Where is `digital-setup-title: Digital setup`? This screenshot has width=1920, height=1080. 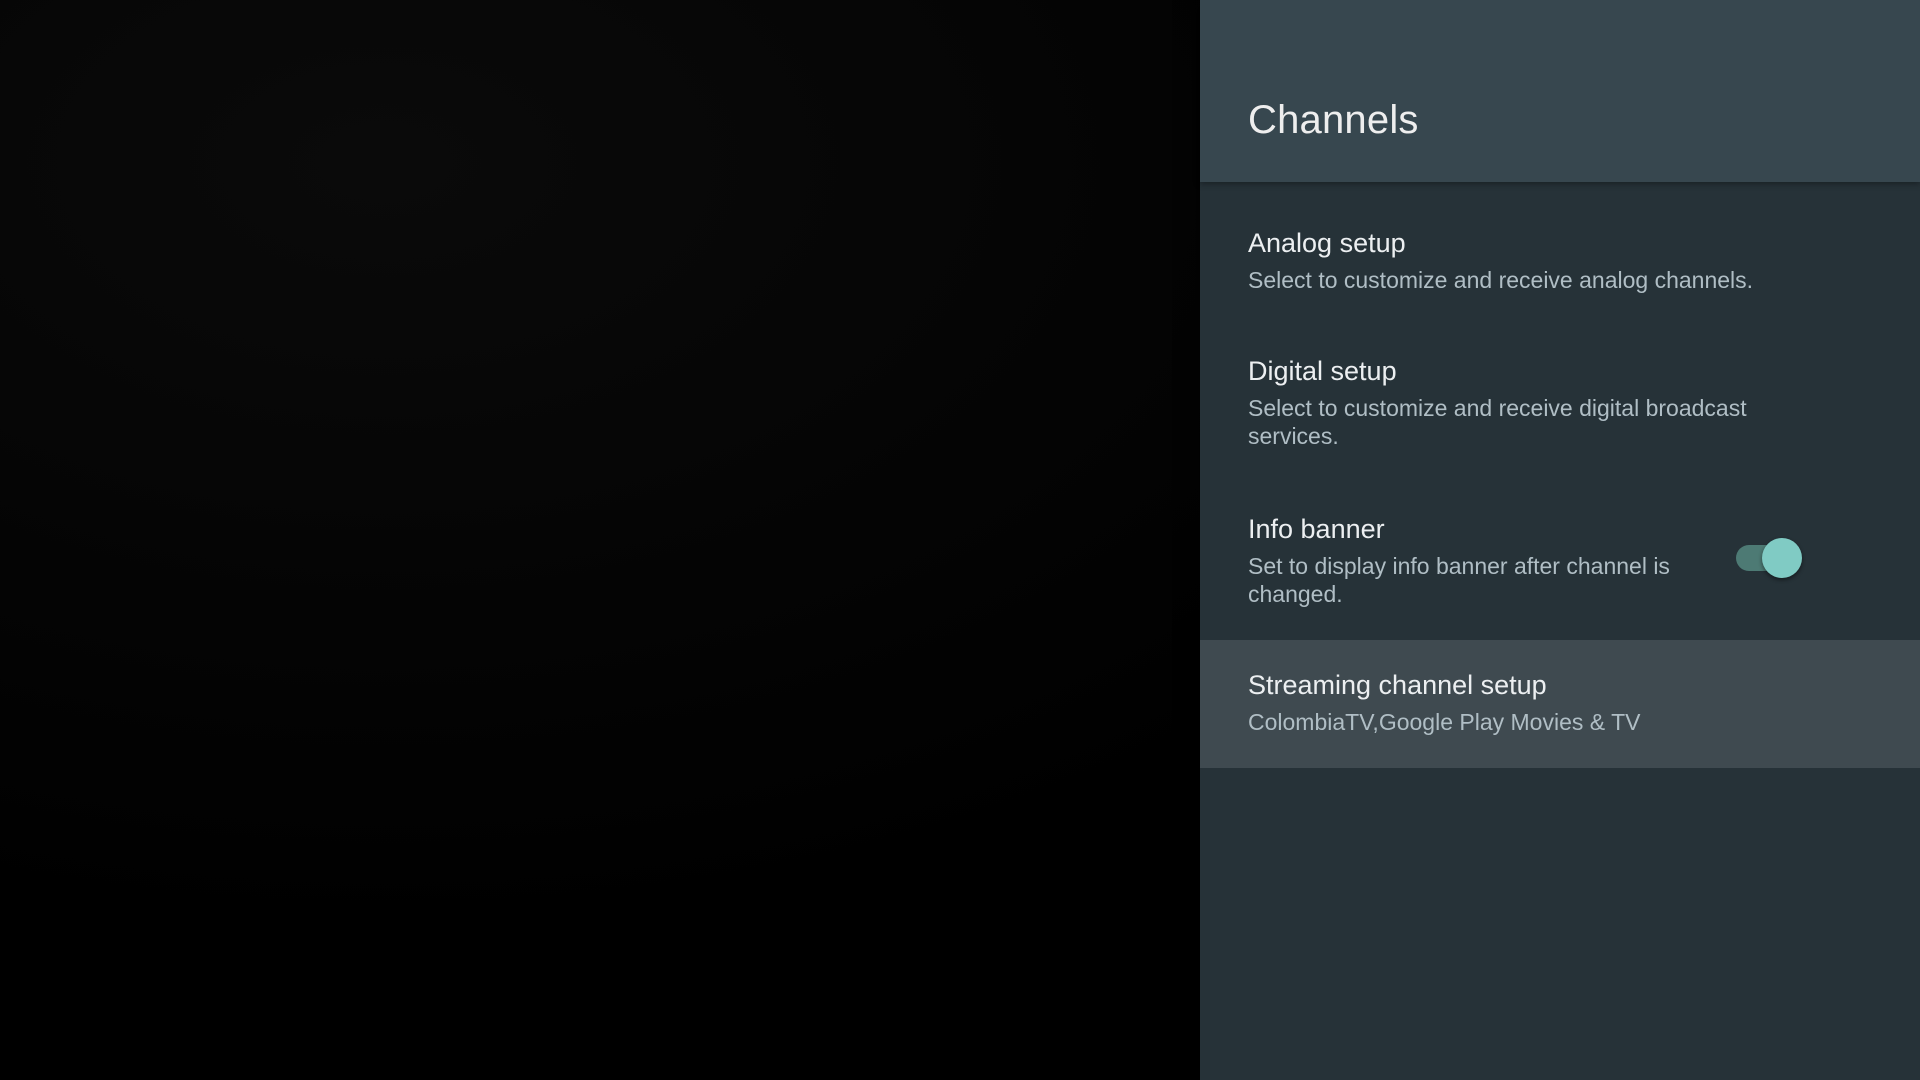 digital-setup-title: Digital setup is located at coordinates (1322, 371).